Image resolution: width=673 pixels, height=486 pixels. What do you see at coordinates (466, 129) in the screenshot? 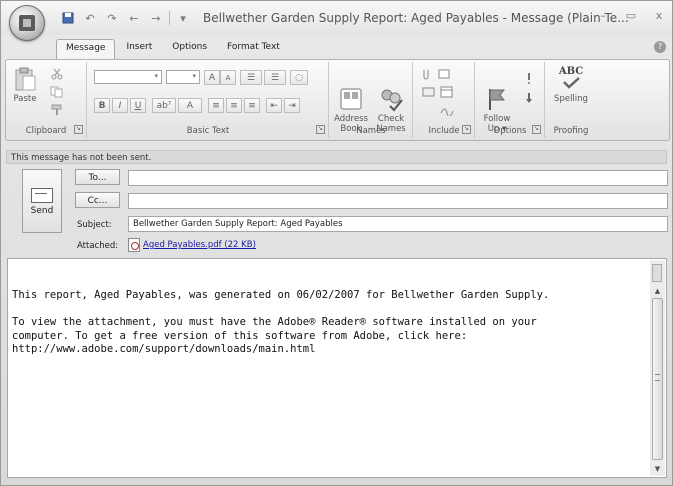
I see `include-launcher-icon: ↘` at bounding box center [466, 129].